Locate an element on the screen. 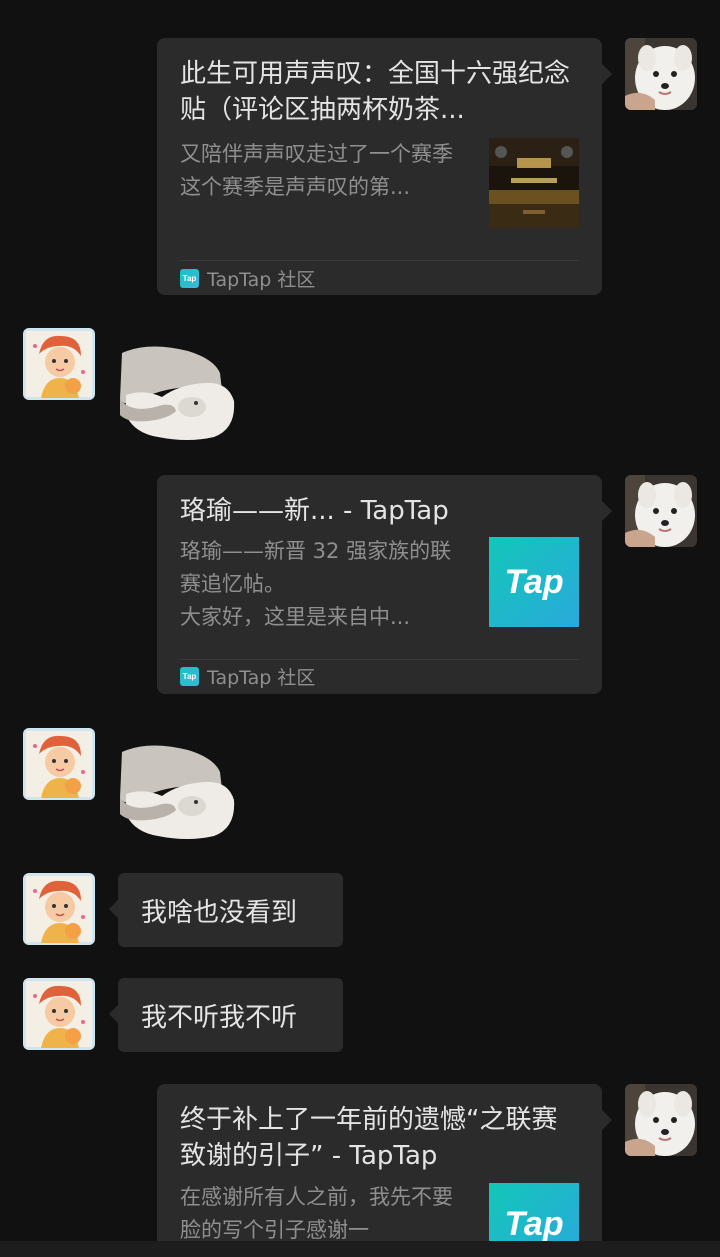 Image resolution: width=720 pixels, height=1257 pixels. event-poster-image-icon is located at coordinates (534, 183).